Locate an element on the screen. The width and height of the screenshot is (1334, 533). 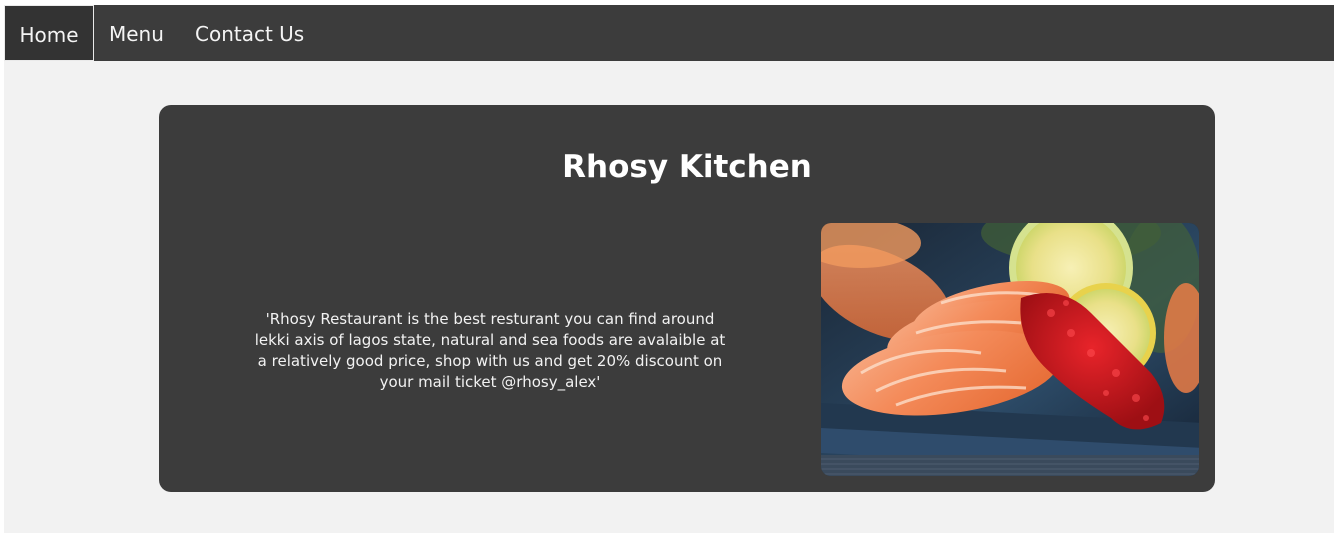
salmon-sushi-image is located at coordinates (1010, 349).